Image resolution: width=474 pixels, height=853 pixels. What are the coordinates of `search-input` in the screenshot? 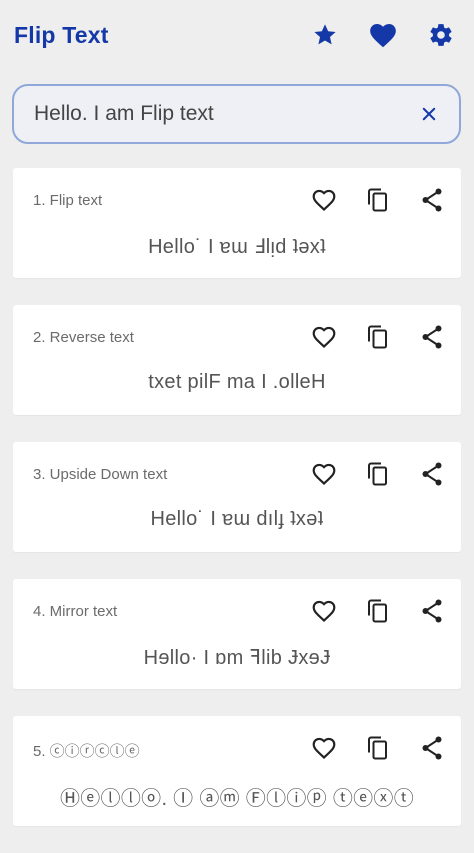 It's located at (224, 114).